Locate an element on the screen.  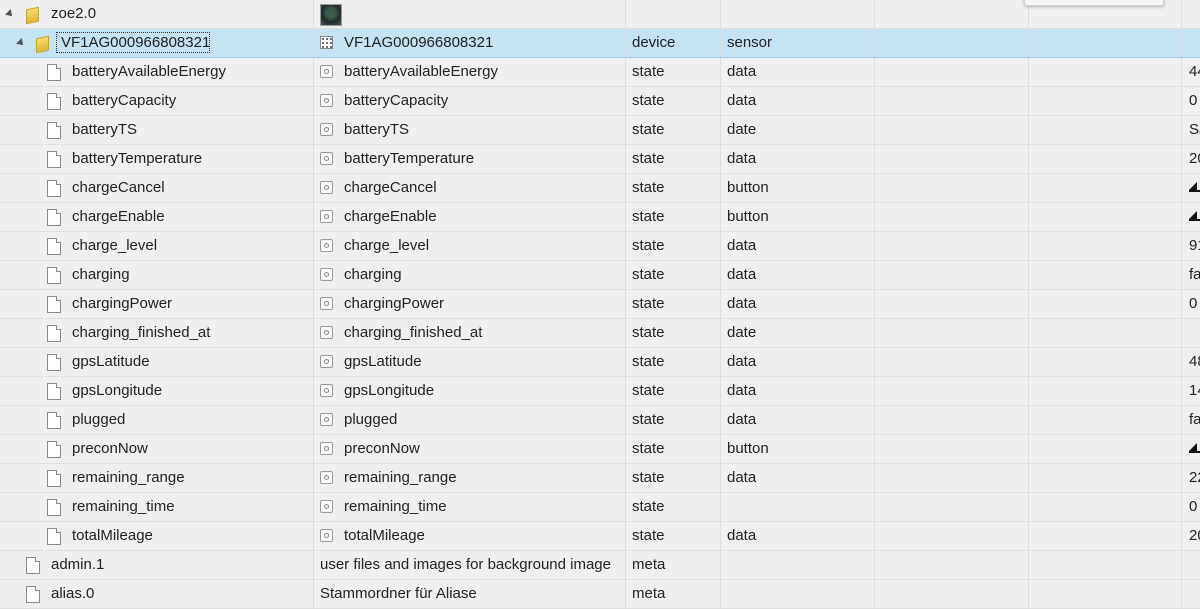
name-cell: remaining_time is located at coordinates (470, 507).